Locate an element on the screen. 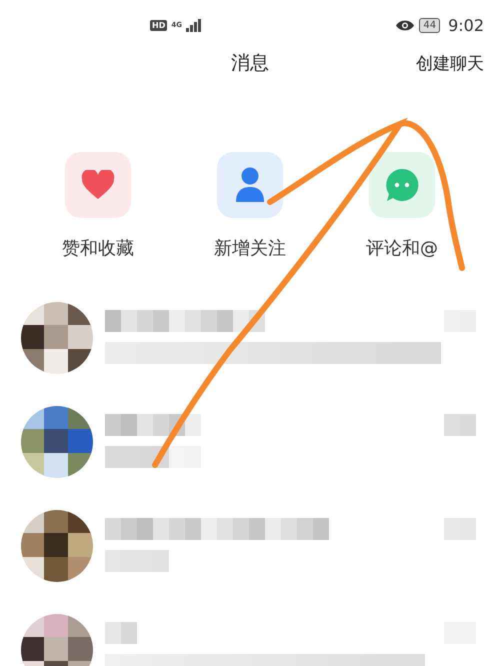 This screenshot has height=666, width=500. shortcut-label: 赞和收藏 is located at coordinates (98, 248).